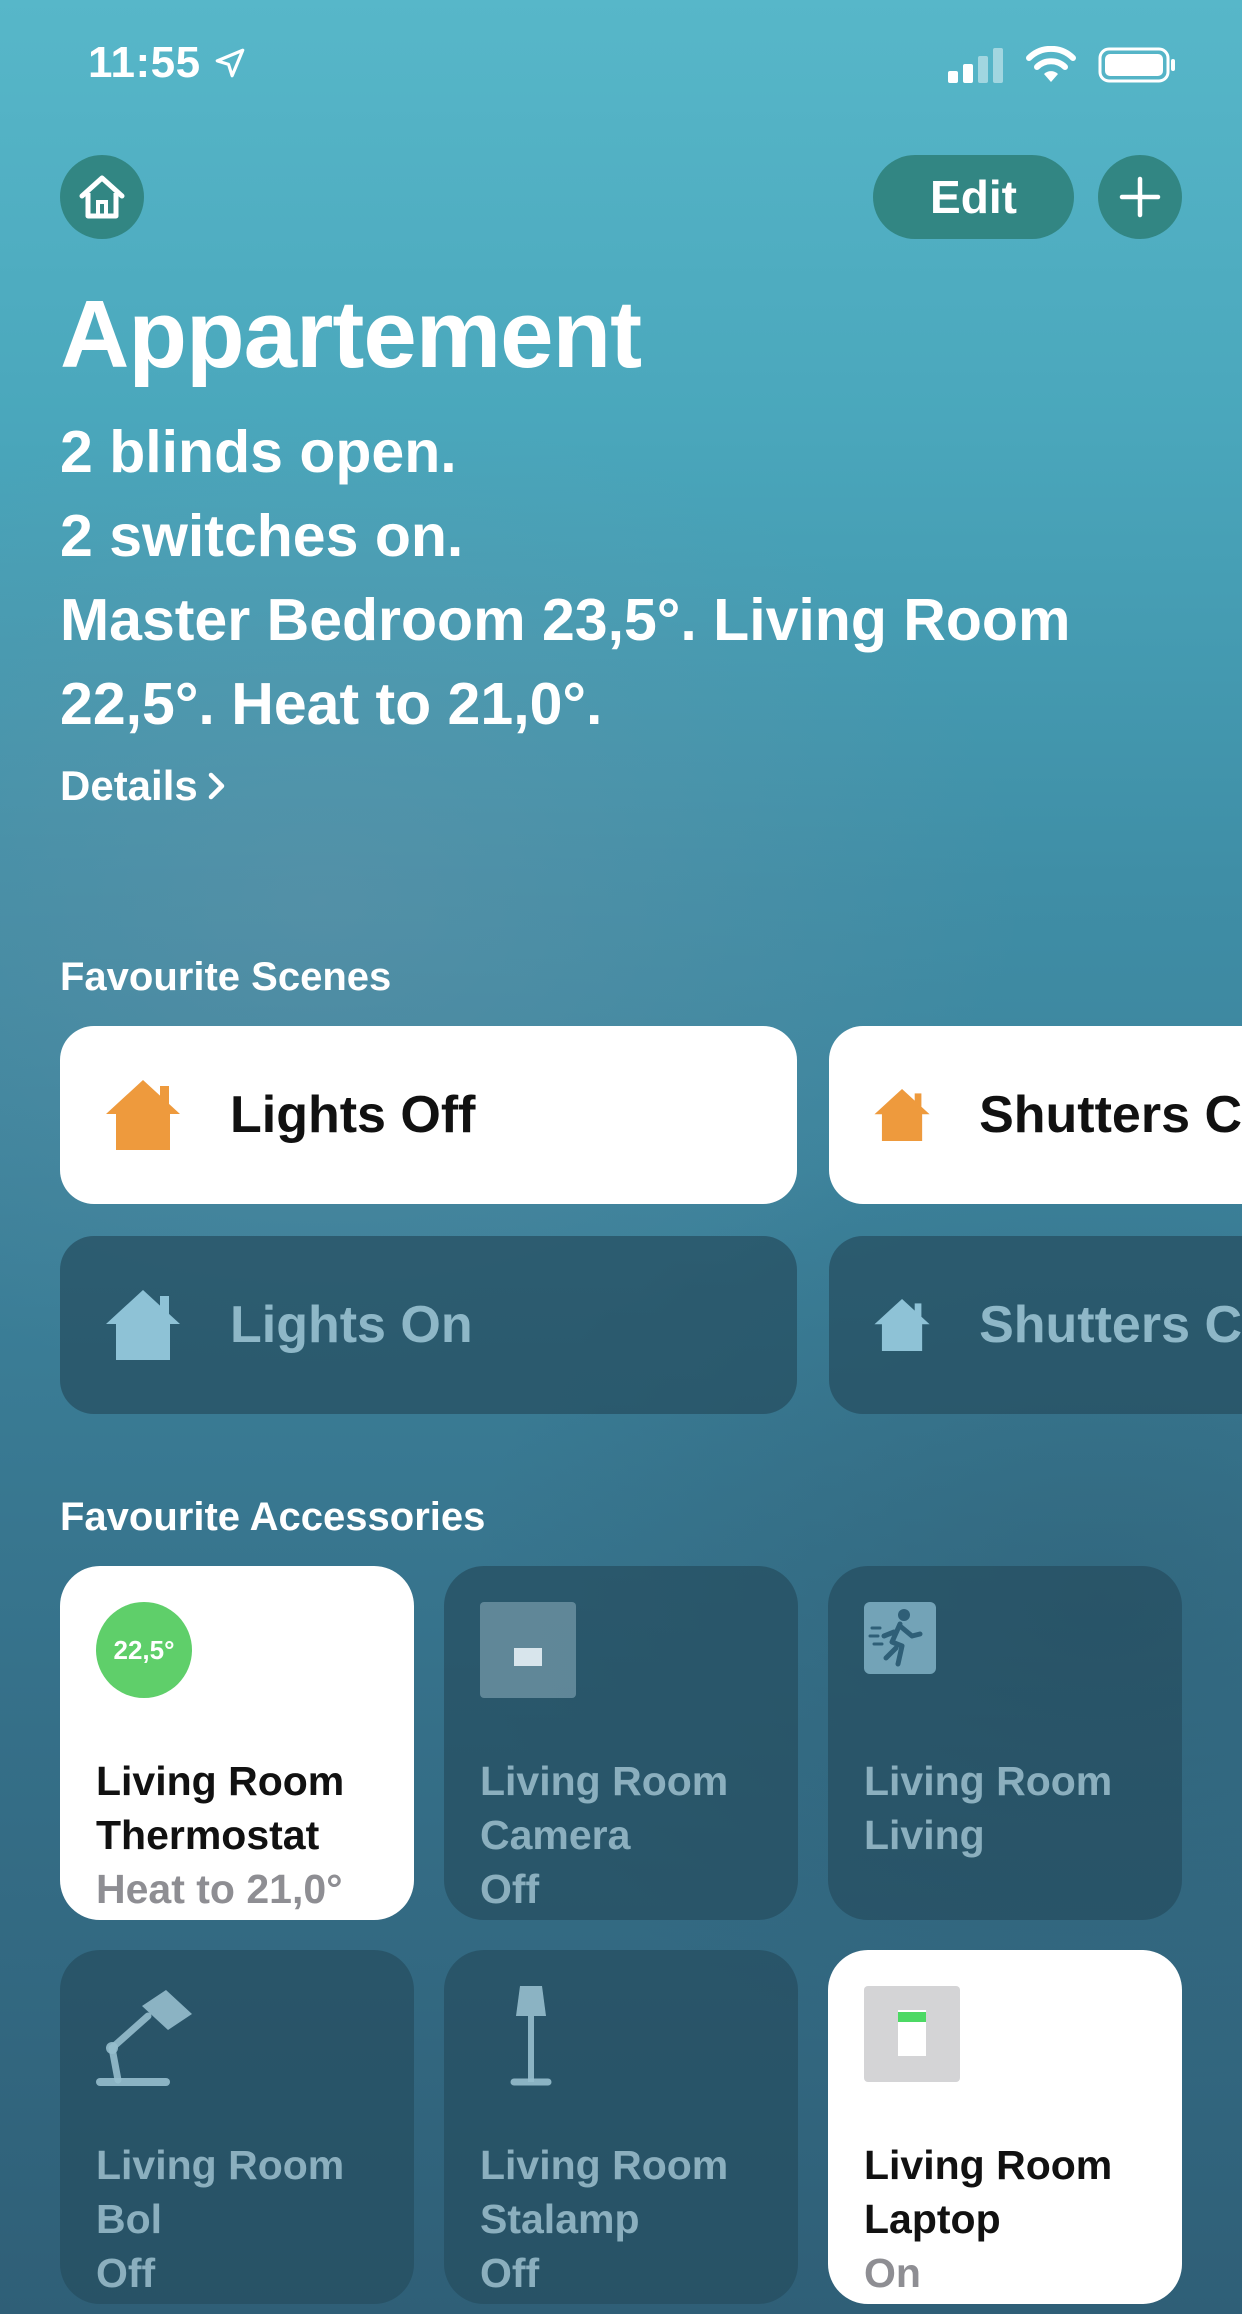 The image size is (1242, 2314). I want to click on edit-button: Edit, so click(973, 197).